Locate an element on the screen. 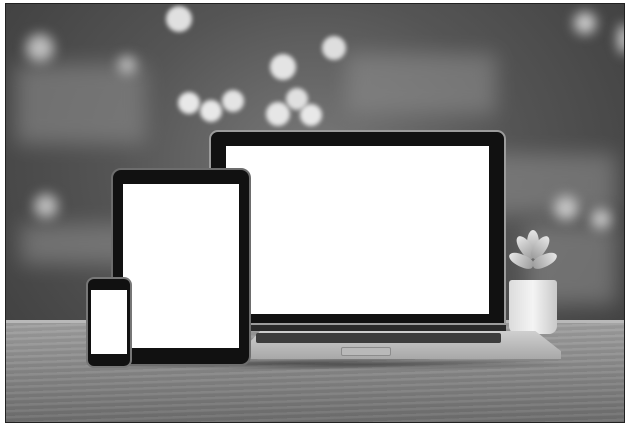  smartphone is located at coordinates (109, 322).